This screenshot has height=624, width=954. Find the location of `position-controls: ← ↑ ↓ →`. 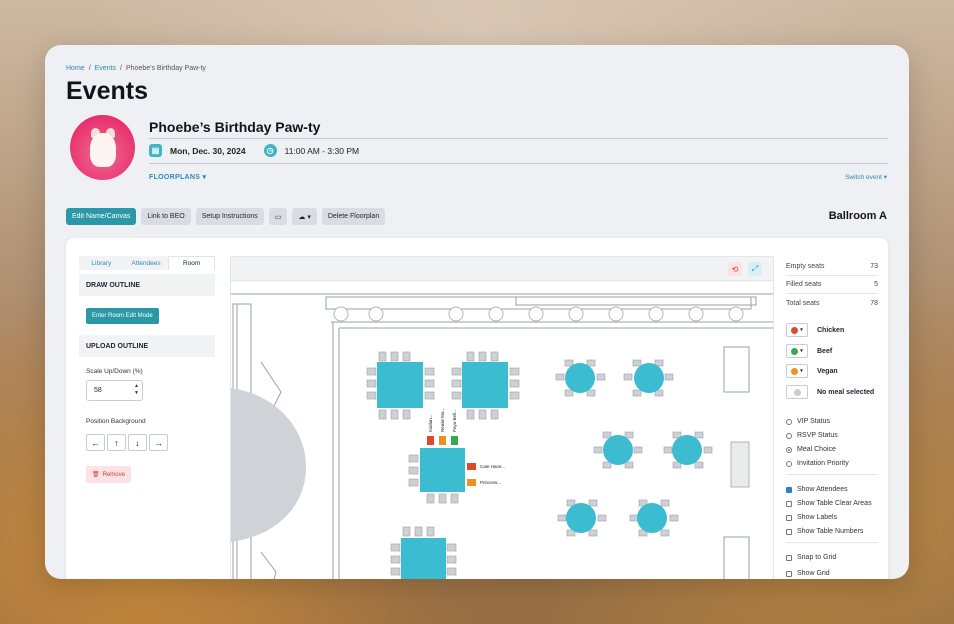

position-controls: ← ↑ ↓ → is located at coordinates (127, 442).